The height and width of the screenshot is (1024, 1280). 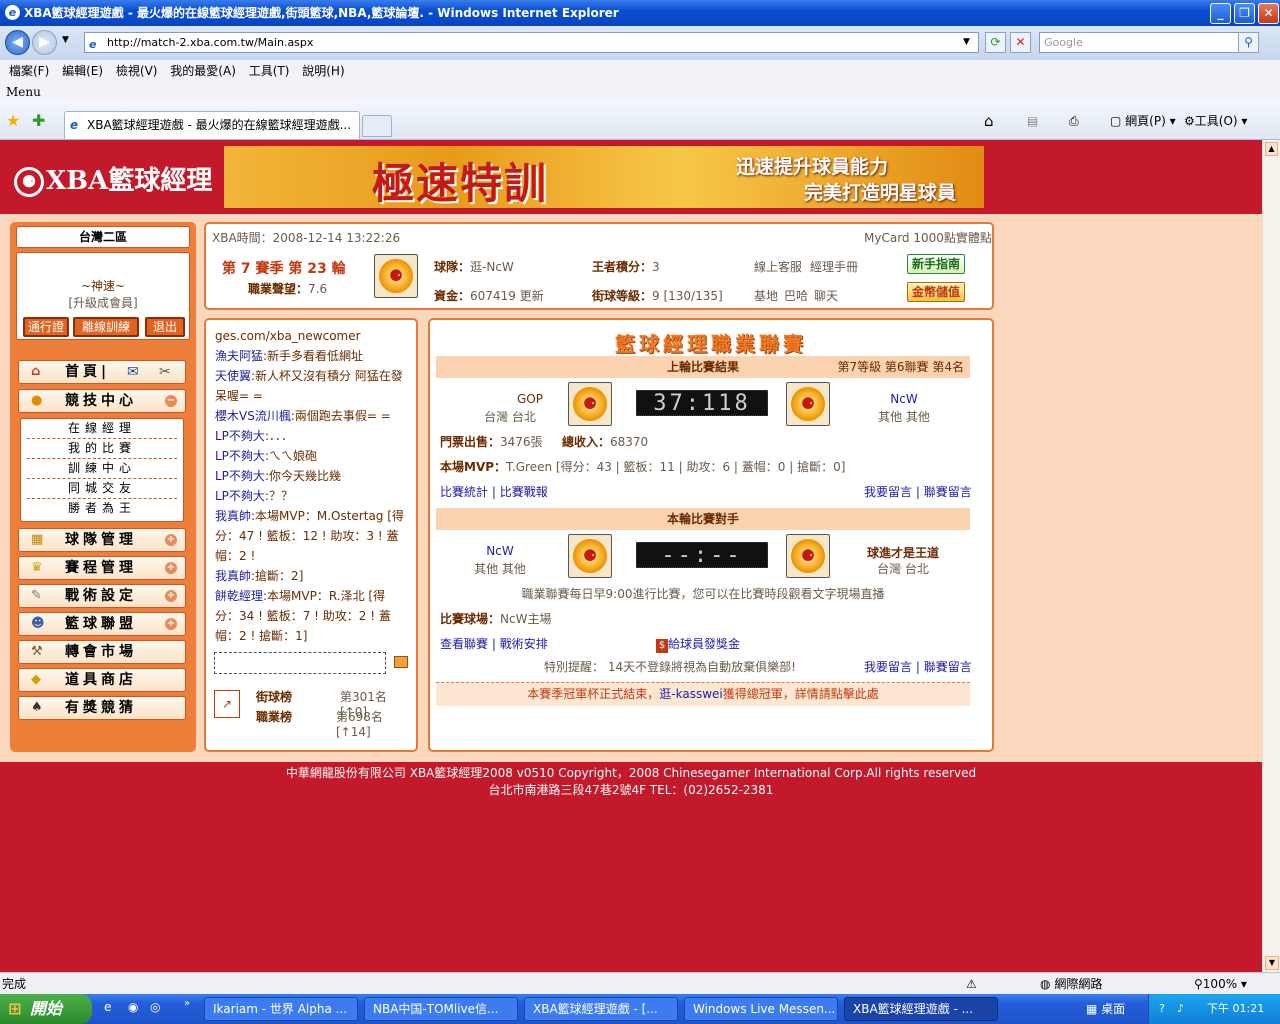 I want to click on history-dropdown-icon: ▼, so click(x=65, y=40).